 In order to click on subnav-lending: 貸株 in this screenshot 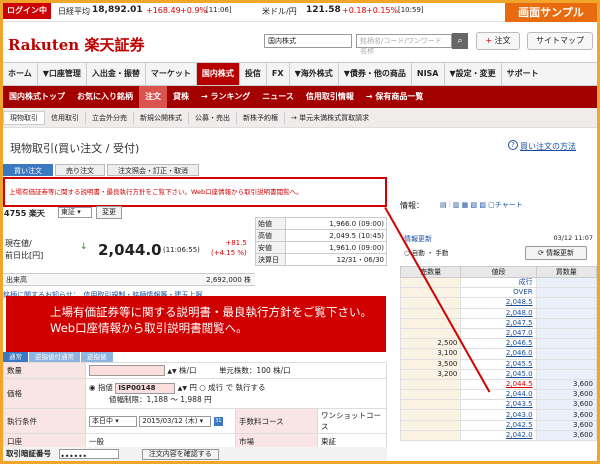, I will do `click(181, 97)`.